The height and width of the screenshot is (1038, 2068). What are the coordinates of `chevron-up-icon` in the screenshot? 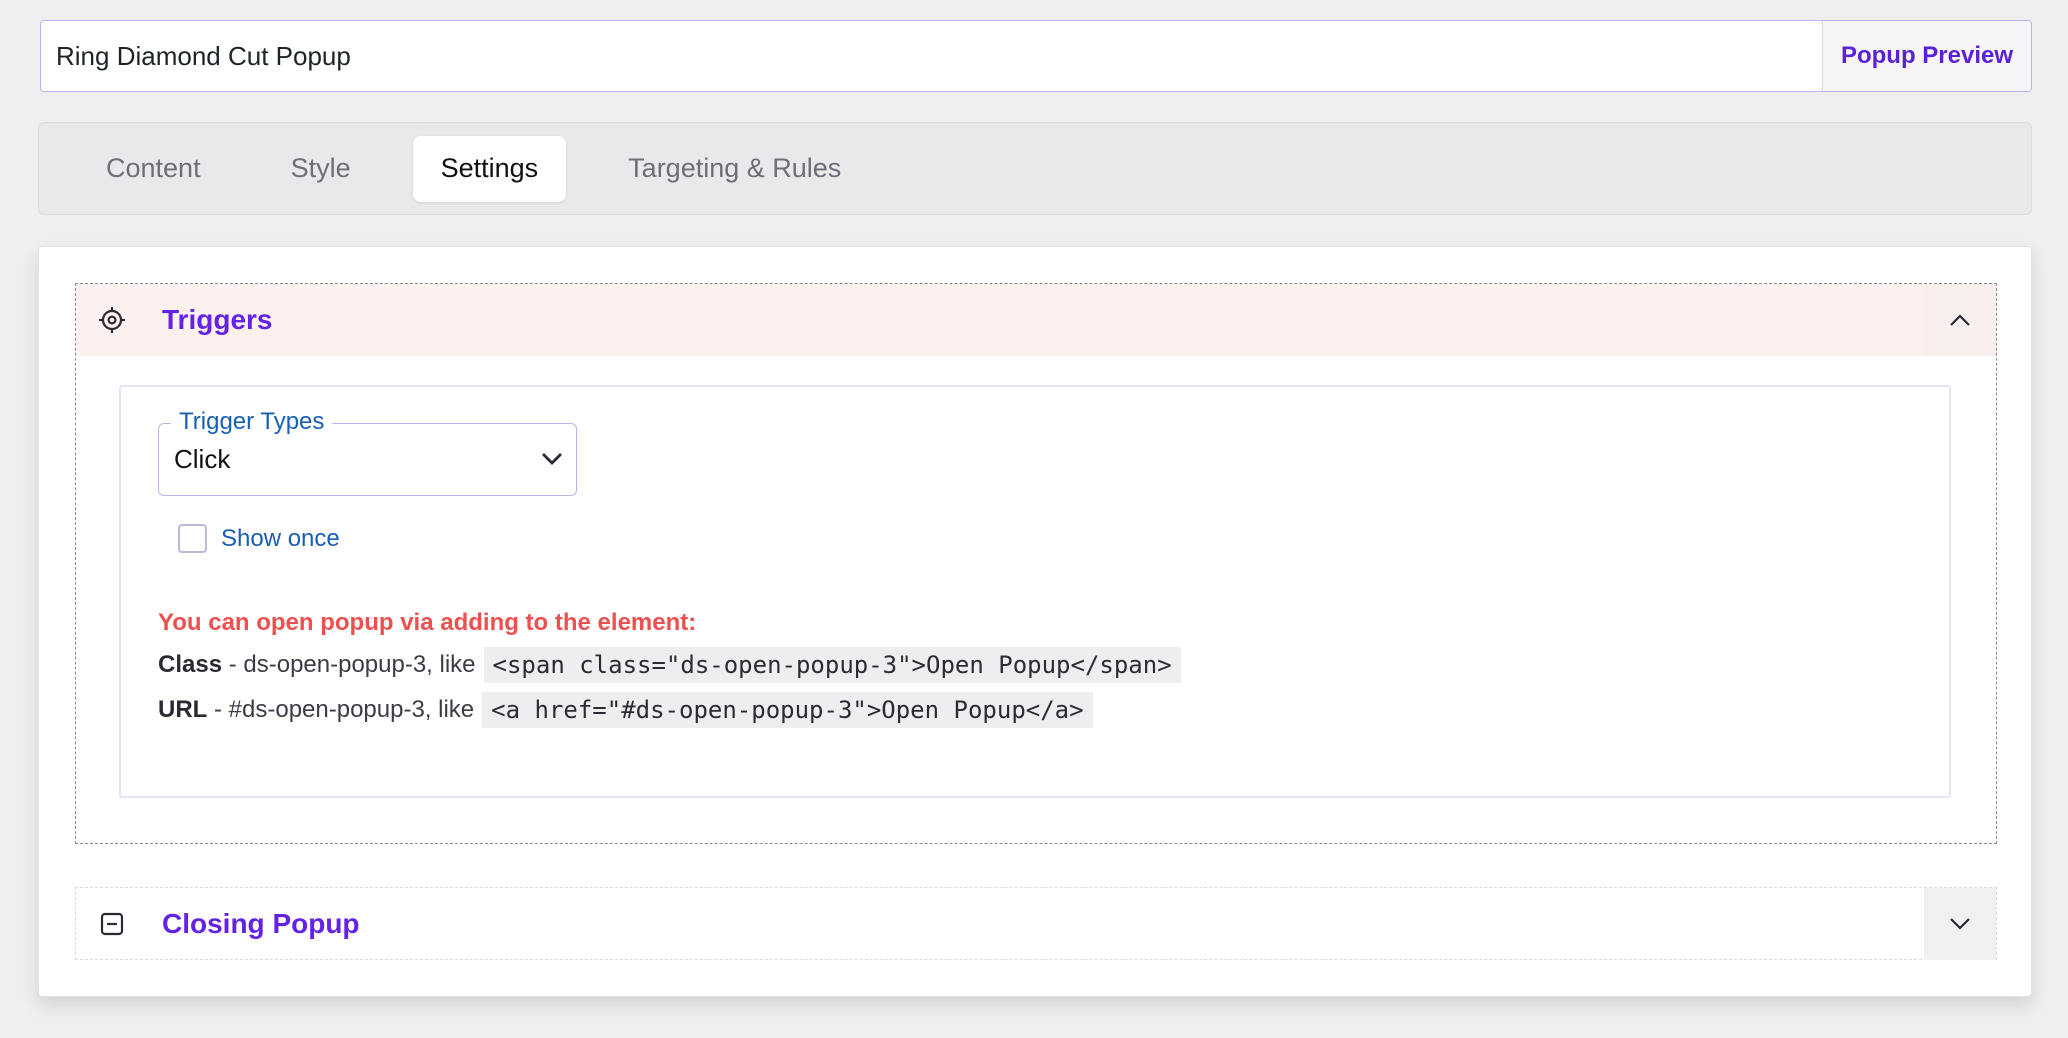 It's located at (1960, 320).